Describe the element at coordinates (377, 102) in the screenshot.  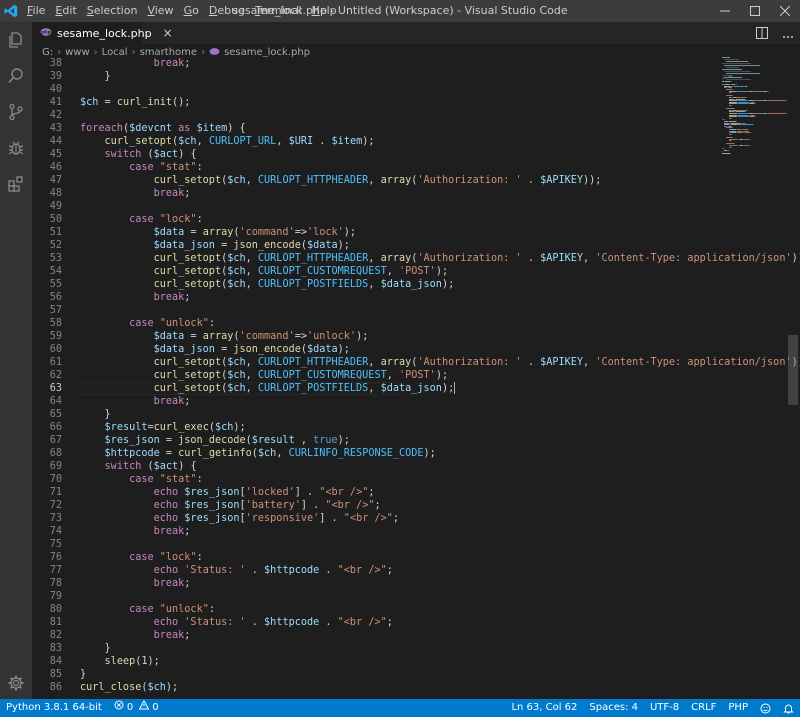
I see `code-line: 41 $ch = curl_init();` at that location.